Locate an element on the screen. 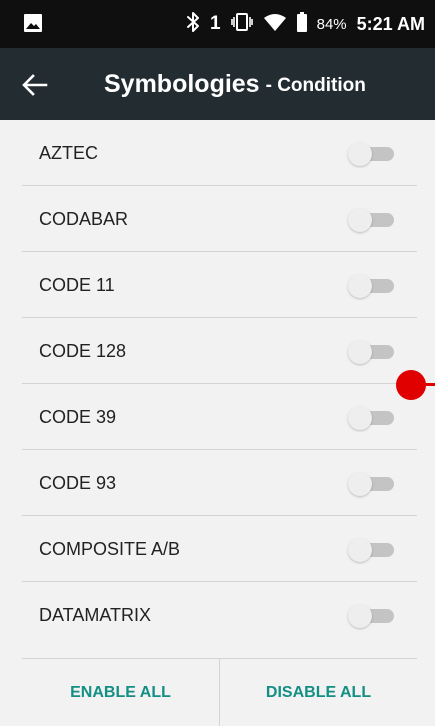  page-title-subtitle: - Condition is located at coordinates (315, 85).